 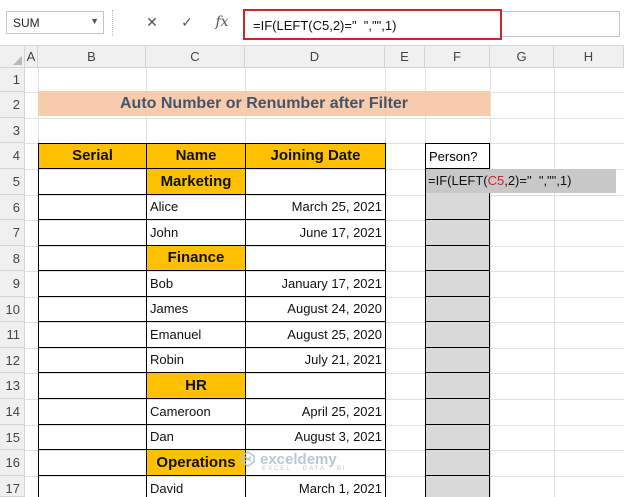 What do you see at coordinates (12, 182) in the screenshot?
I see `row-header: 5` at bounding box center [12, 182].